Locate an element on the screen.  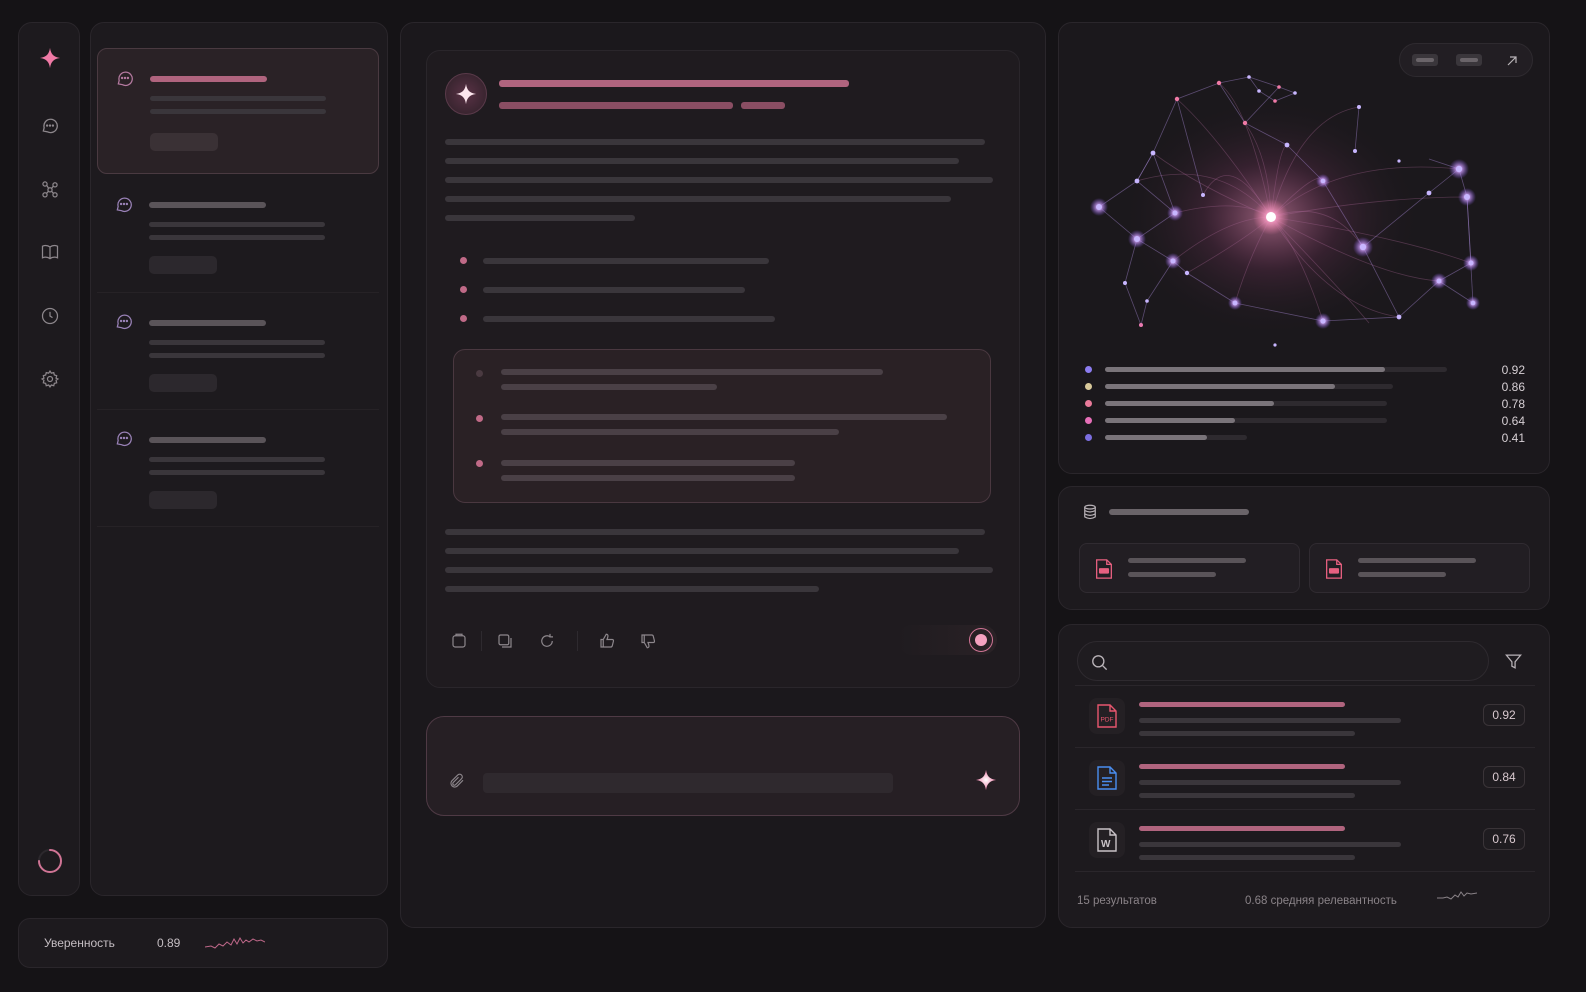
legend-row: 0.64 is located at coordinates (1305, 421).